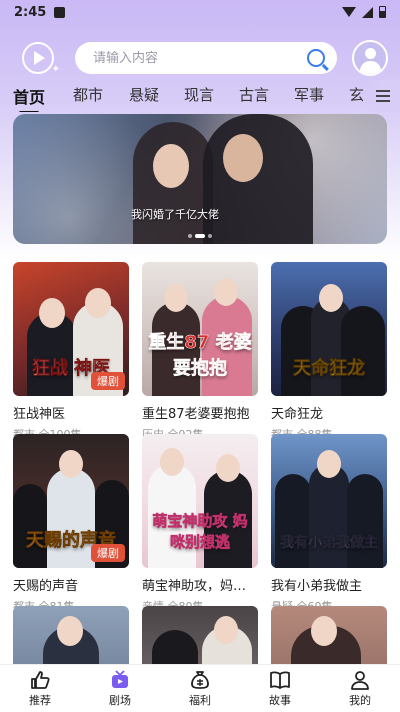 This screenshot has height=712, width=400. What do you see at coordinates (200, 532) in the screenshot?
I see `poster-title-art: 萌宝神助攻 妈咪别想逃` at bounding box center [200, 532].